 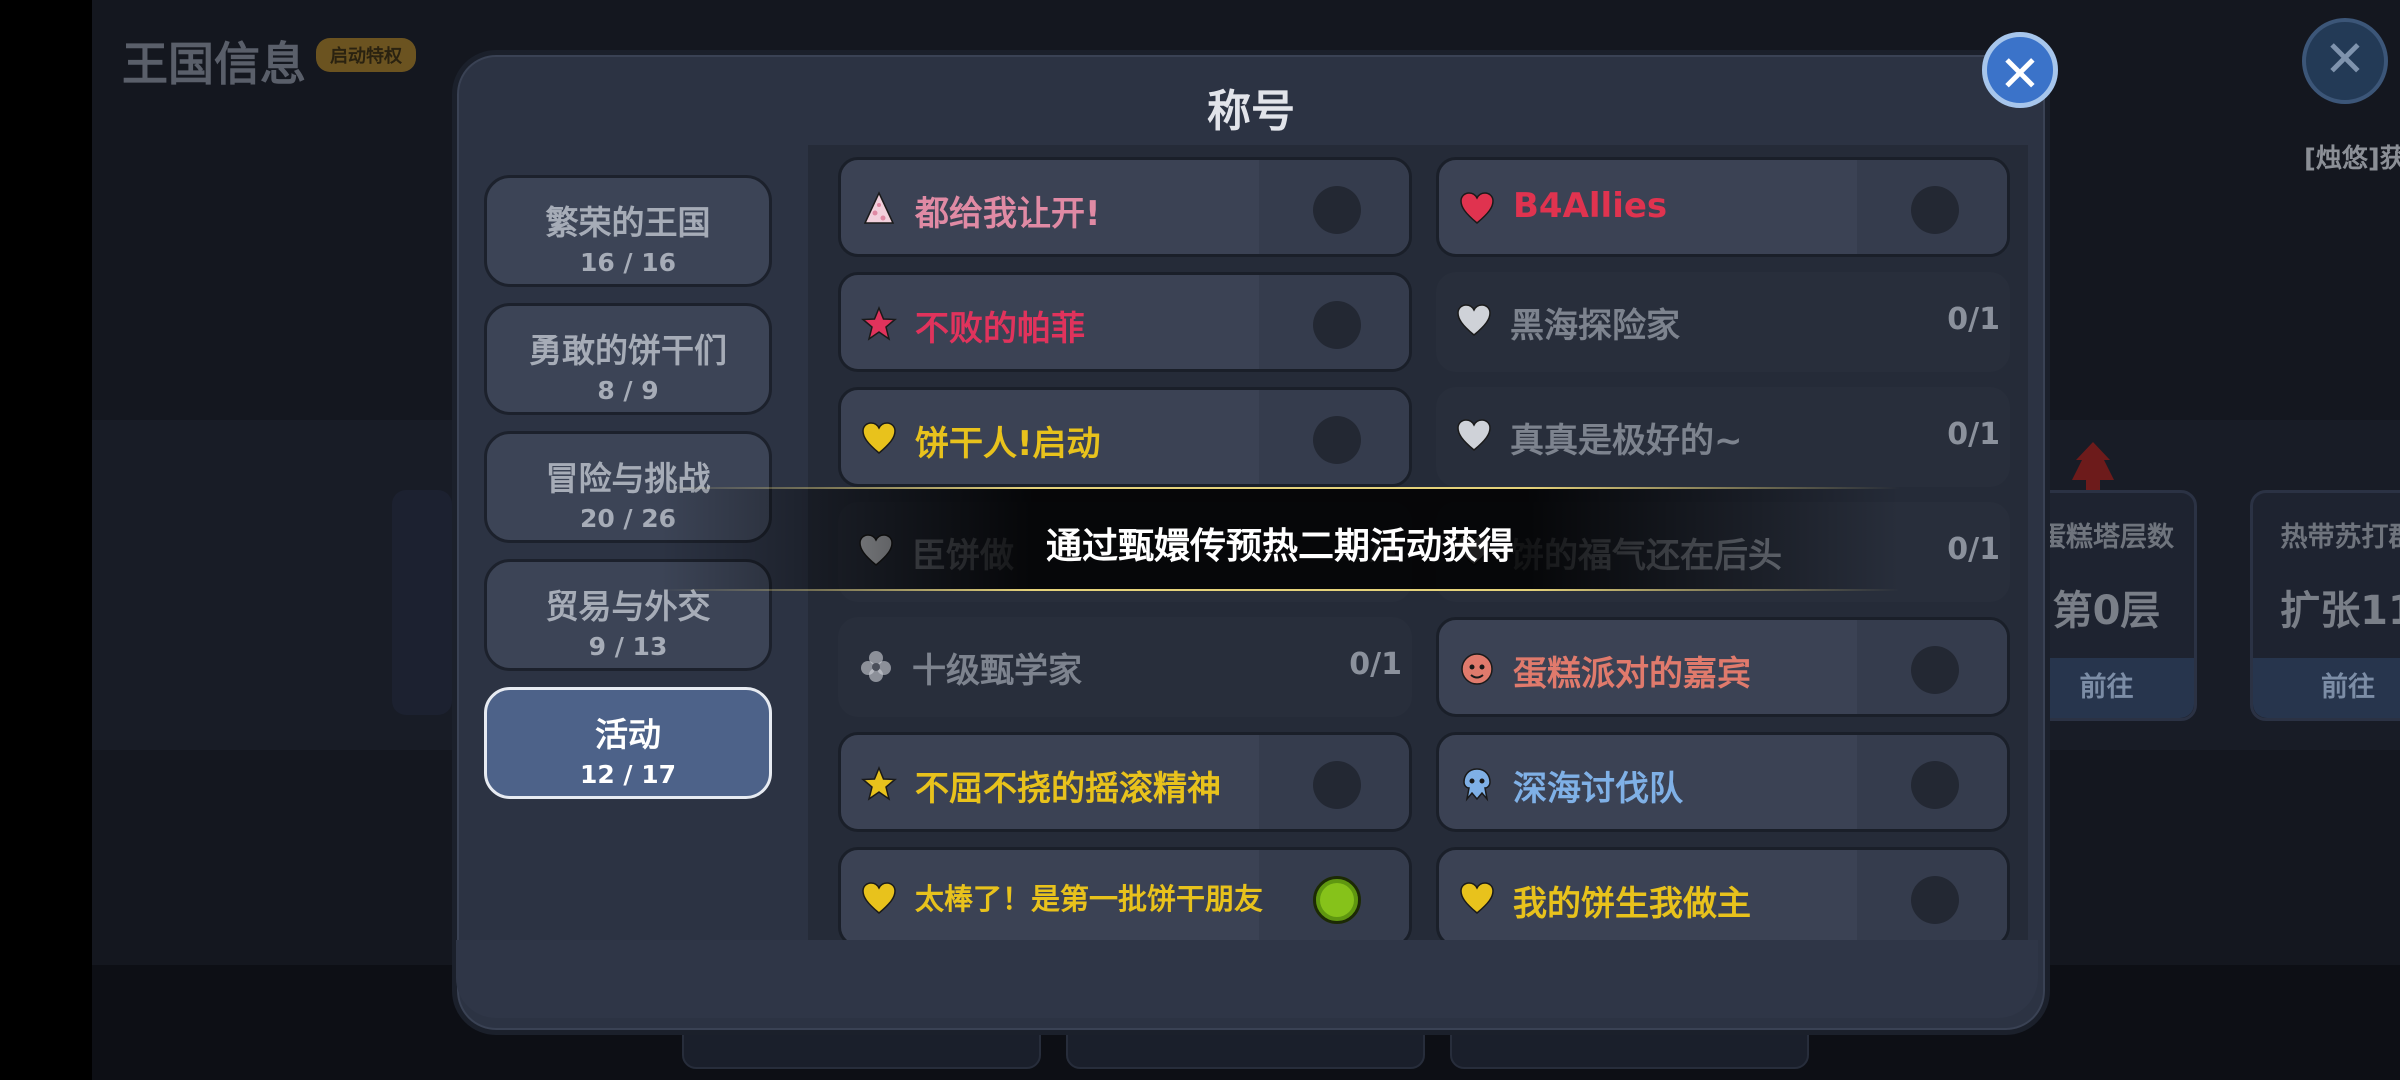 I want to click on category-name: 勇敢的饼干们, so click(x=628, y=350).